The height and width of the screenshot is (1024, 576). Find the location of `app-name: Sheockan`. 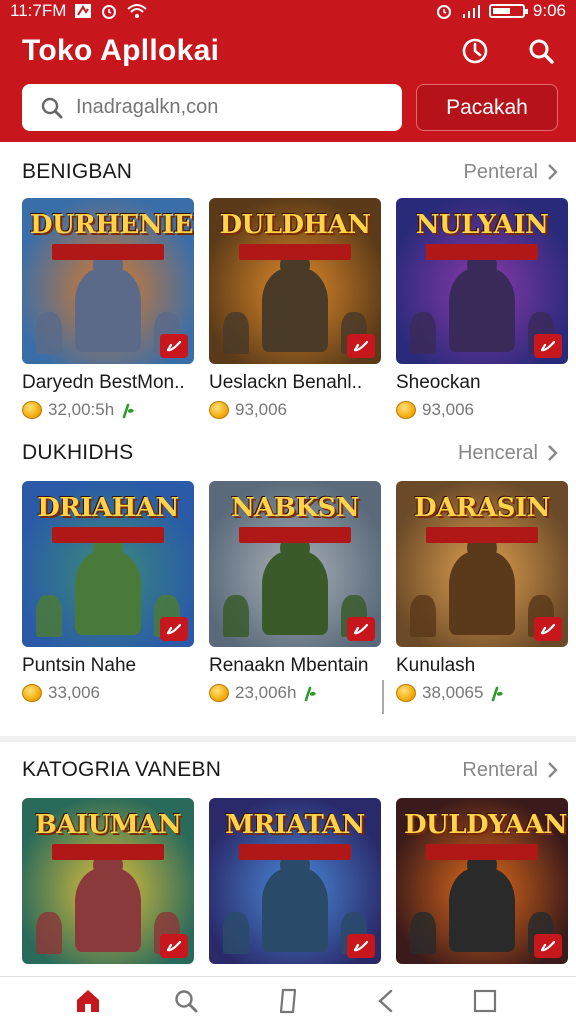

app-name: Sheockan is located at coordinates (438, 382).